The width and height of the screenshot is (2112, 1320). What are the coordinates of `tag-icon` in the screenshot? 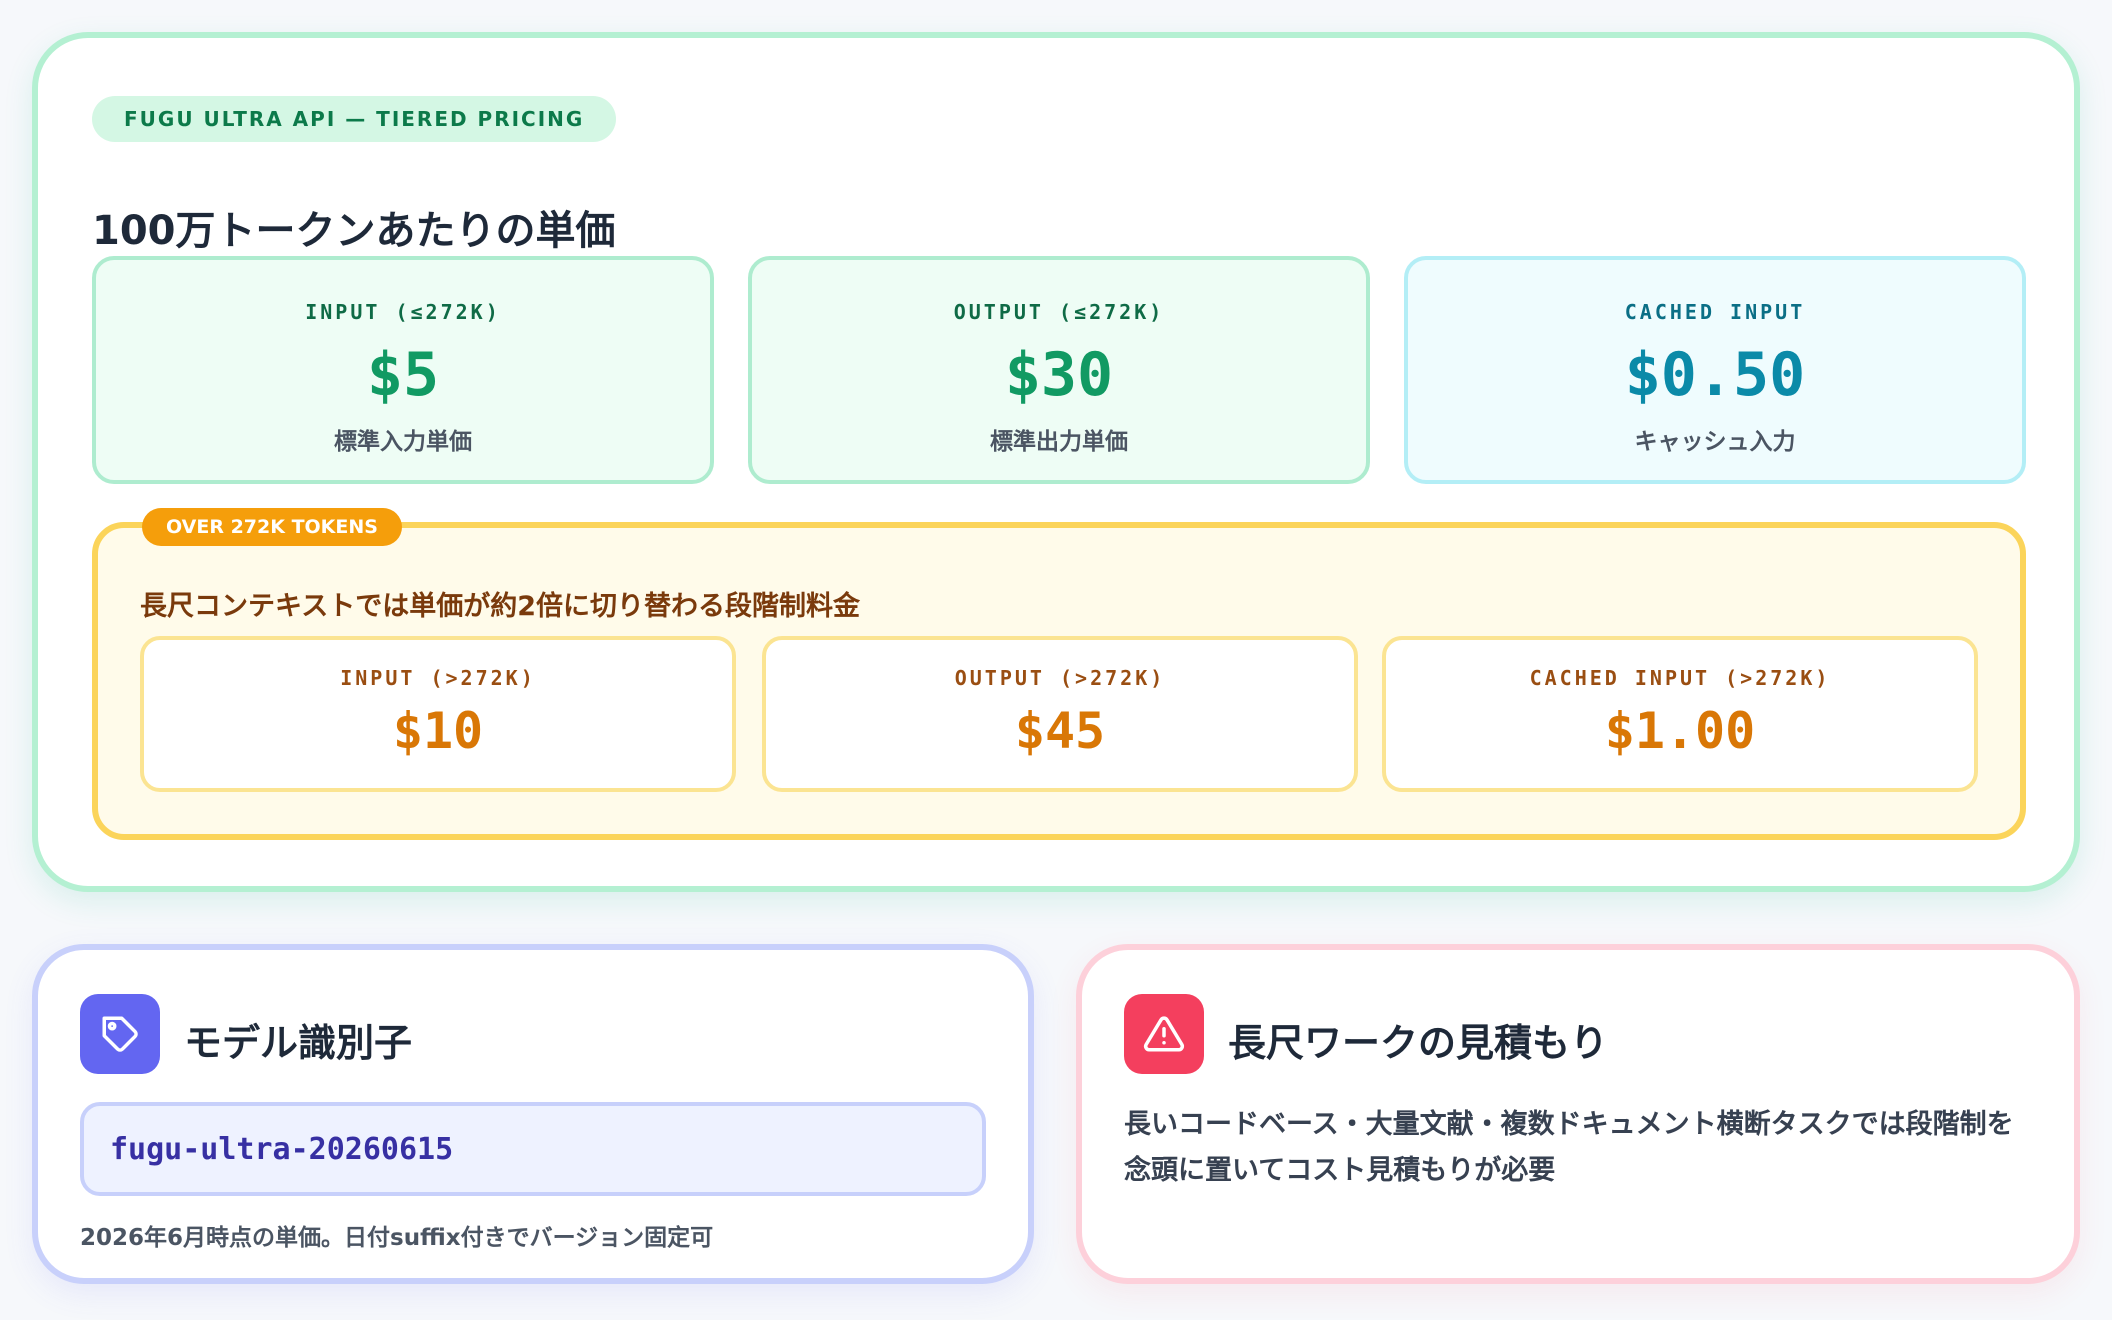 It's located at (120, 1034).